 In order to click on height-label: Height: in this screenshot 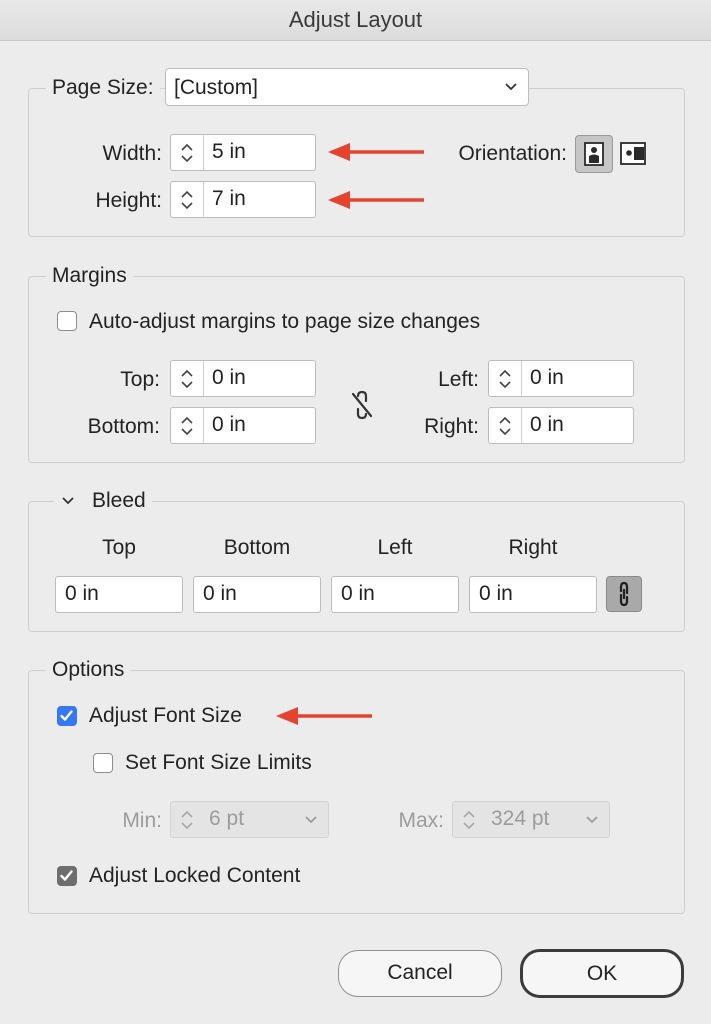, I will do `click(128, 200)`.